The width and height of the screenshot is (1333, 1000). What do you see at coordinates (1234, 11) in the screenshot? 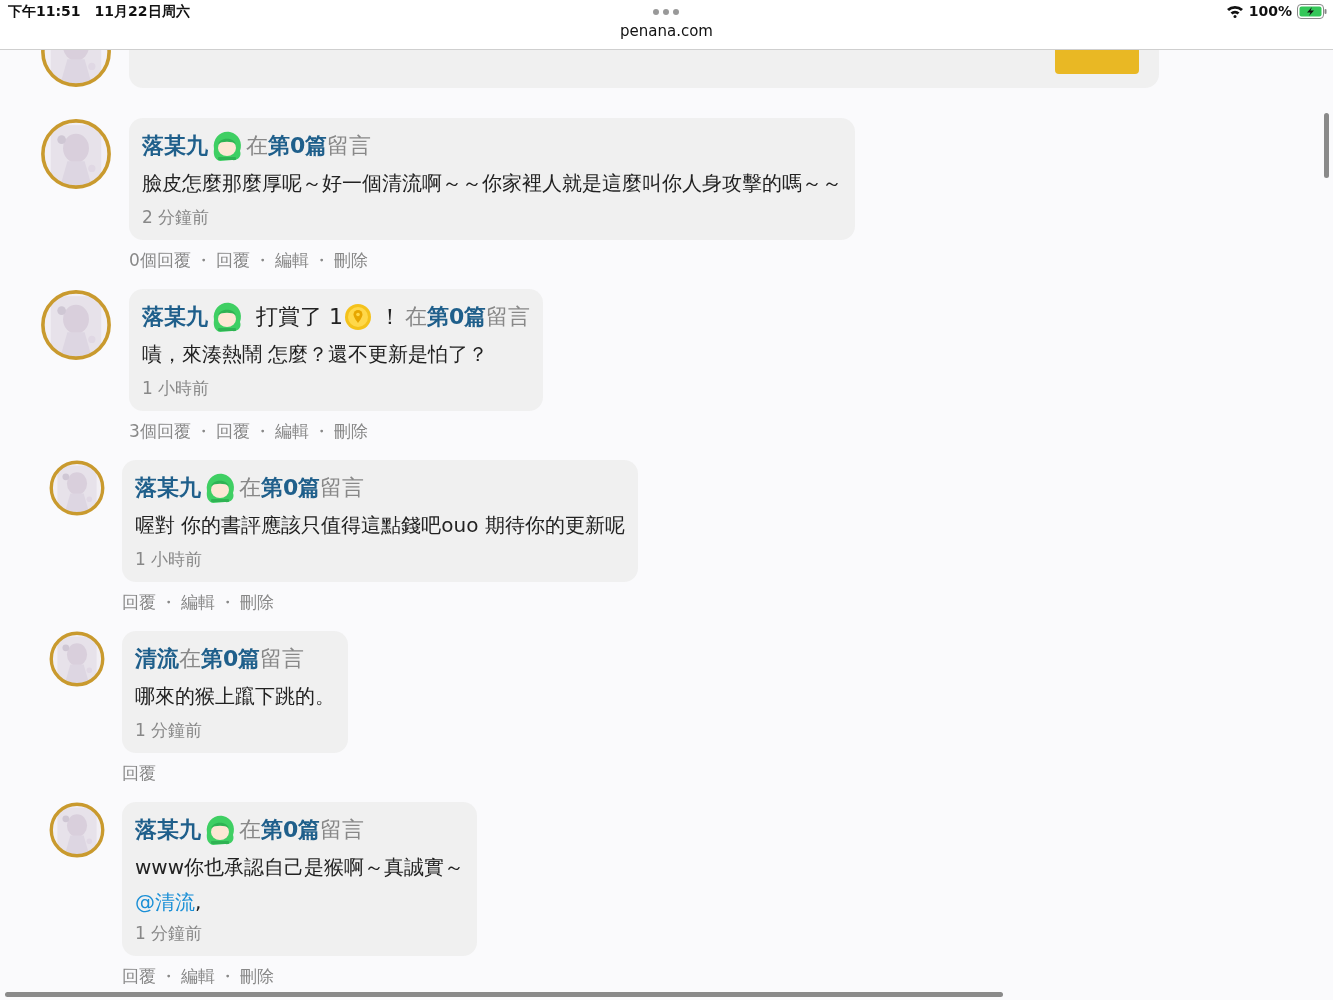
I see `wifi-icon` at bounding box center [1234, 11].